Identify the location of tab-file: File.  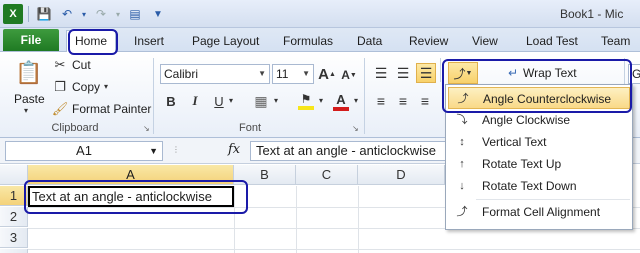
(31, 40).